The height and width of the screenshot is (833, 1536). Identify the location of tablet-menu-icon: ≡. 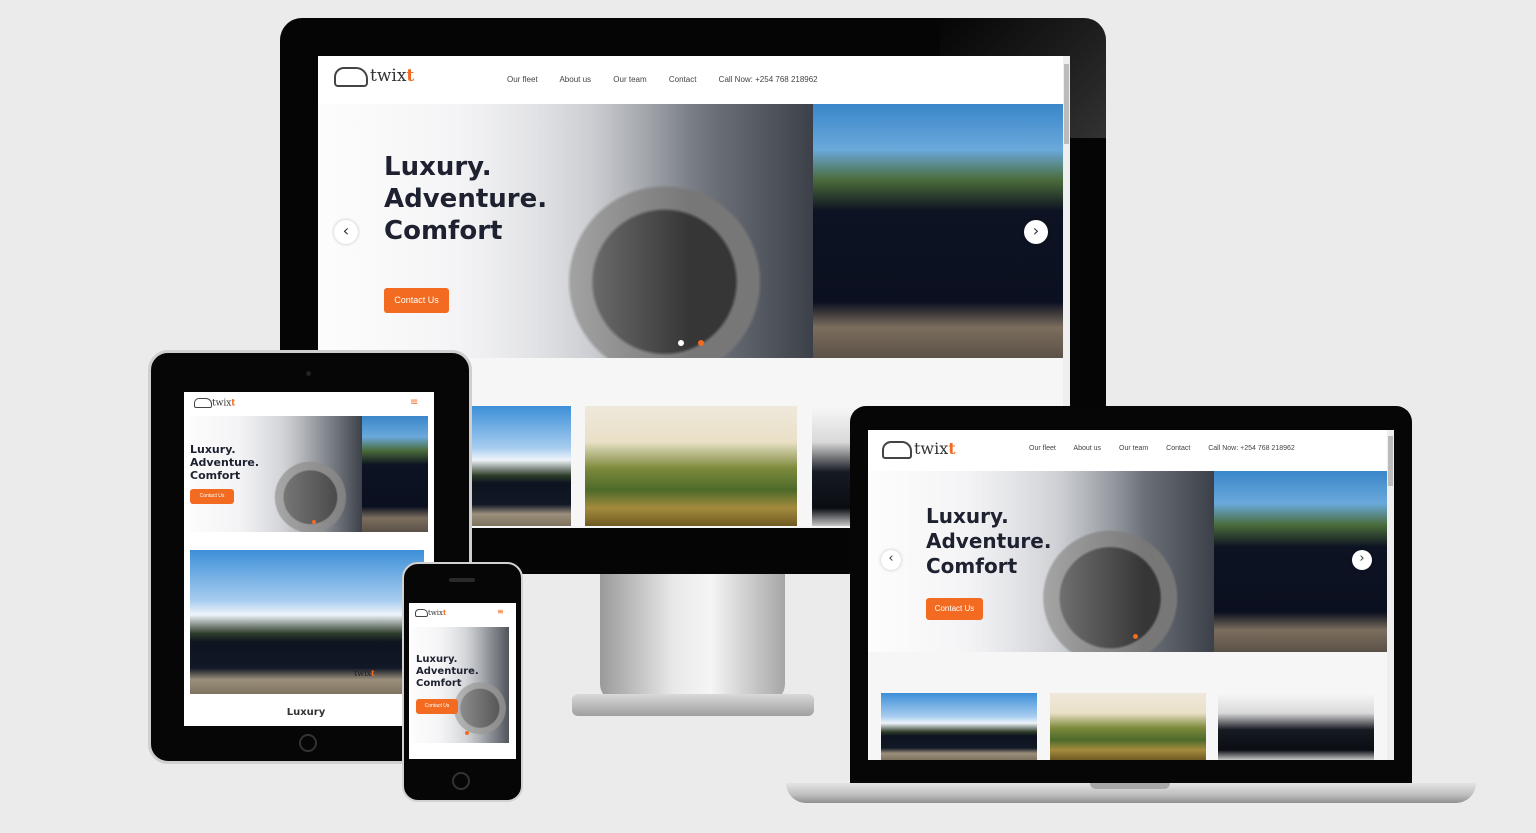
(414, 402).